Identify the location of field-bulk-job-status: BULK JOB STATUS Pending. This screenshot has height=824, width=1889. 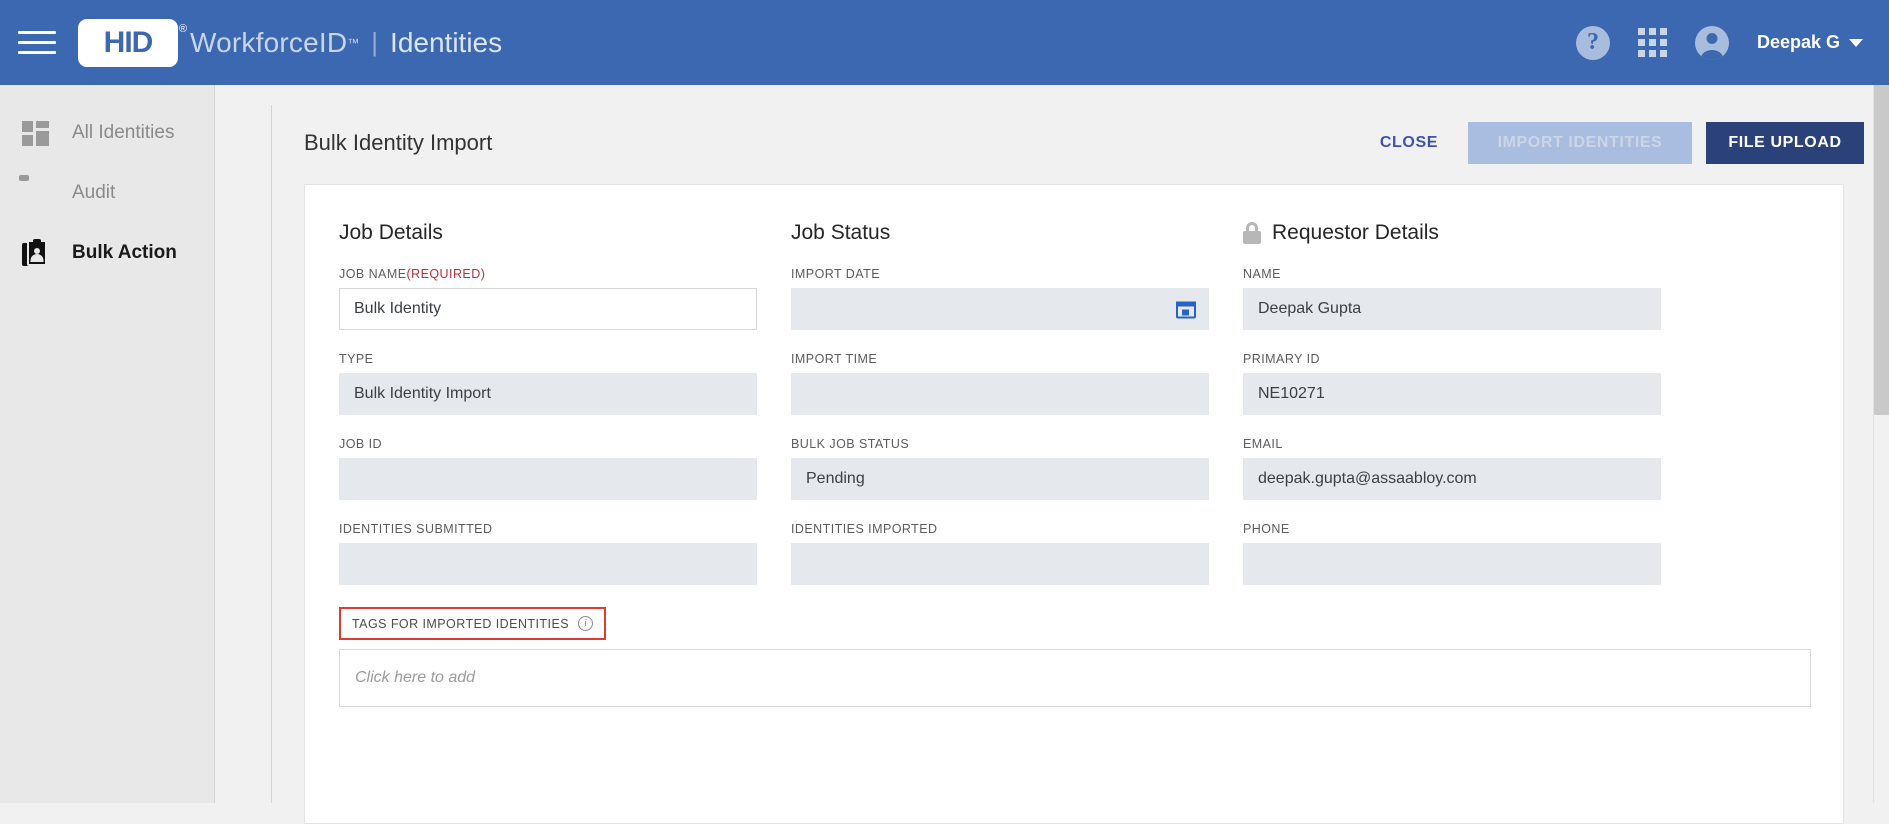
(1000, 468).